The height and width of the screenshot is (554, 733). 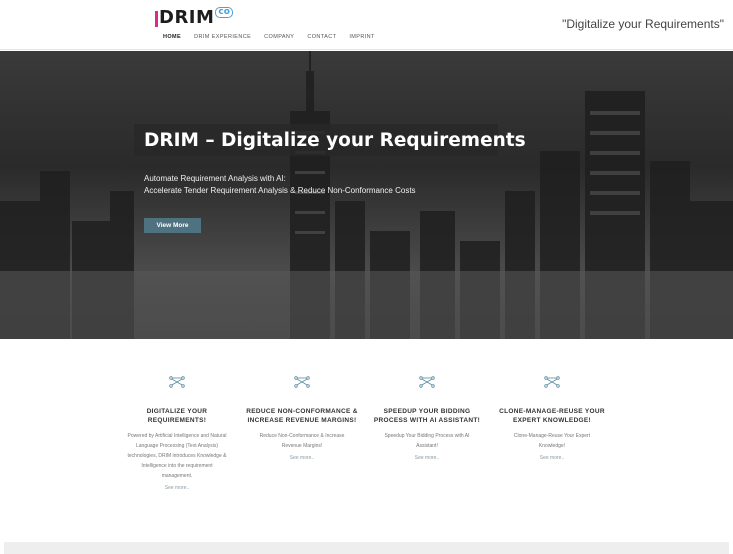 What do you see at coordinates (361, 37) in the screenshot?
I see `nav-item-imprint: IMPRINT` at bounding box center [361, 37].